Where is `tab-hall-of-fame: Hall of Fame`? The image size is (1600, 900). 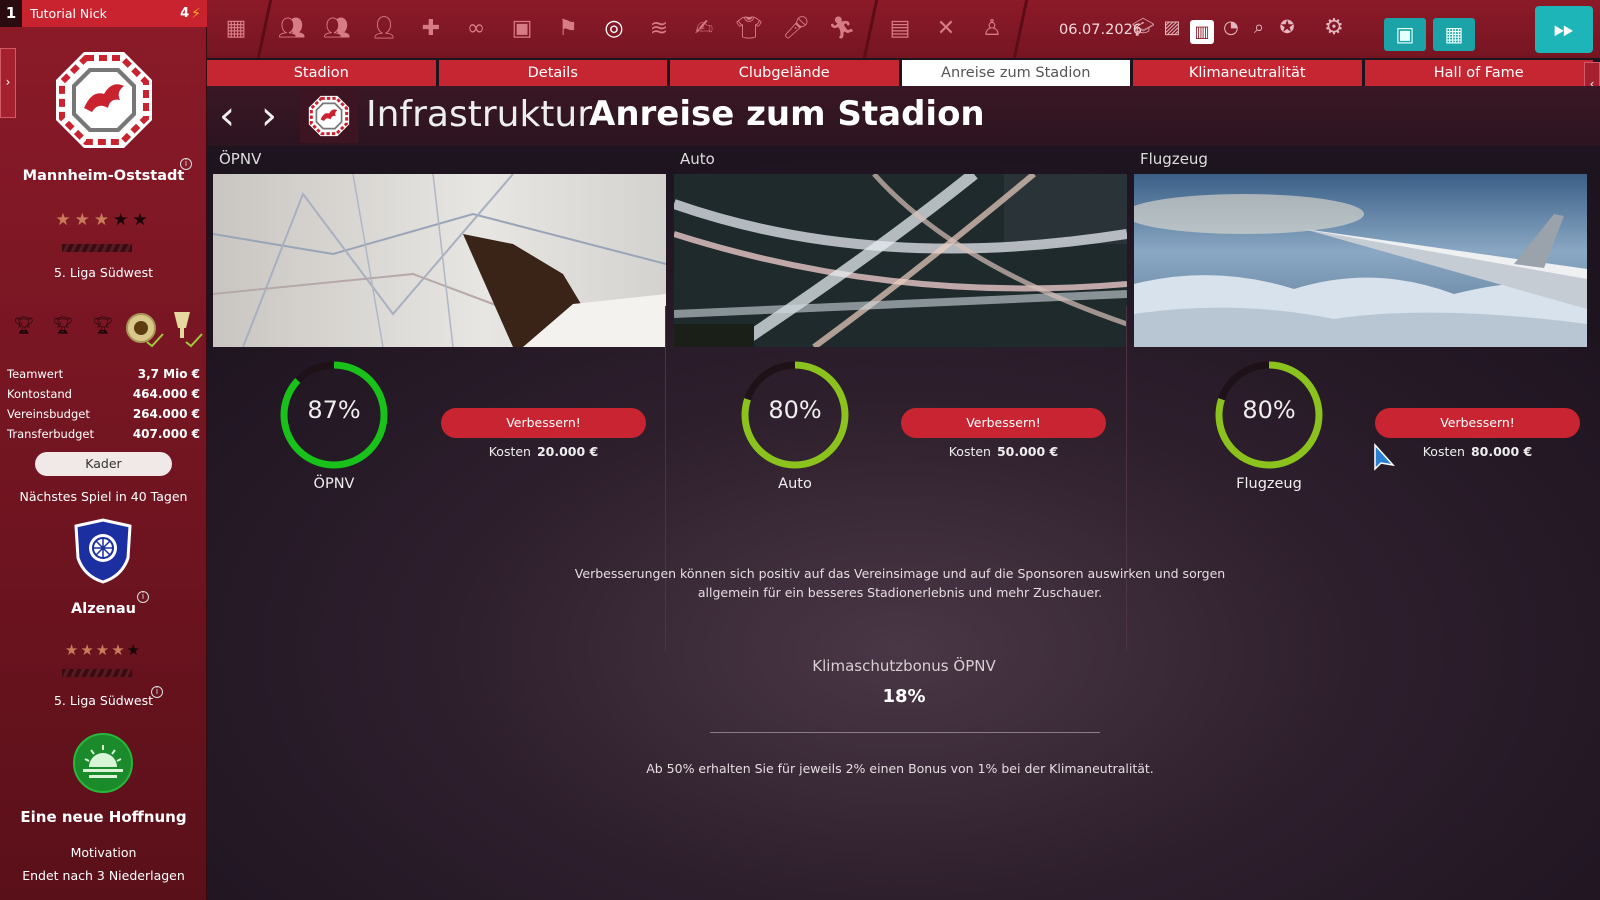 tab-hall-of-fame: Hall of Fame is located at coordinates (1478, 73).